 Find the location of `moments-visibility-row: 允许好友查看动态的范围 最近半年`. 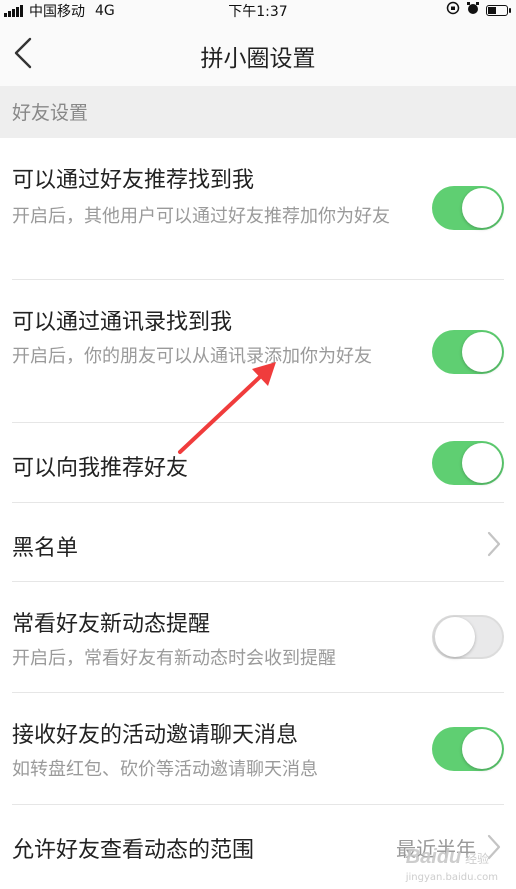

moments-visibility-row: 允许好友查看动态的范围 最近半年 is located at coordinates (258, 847).